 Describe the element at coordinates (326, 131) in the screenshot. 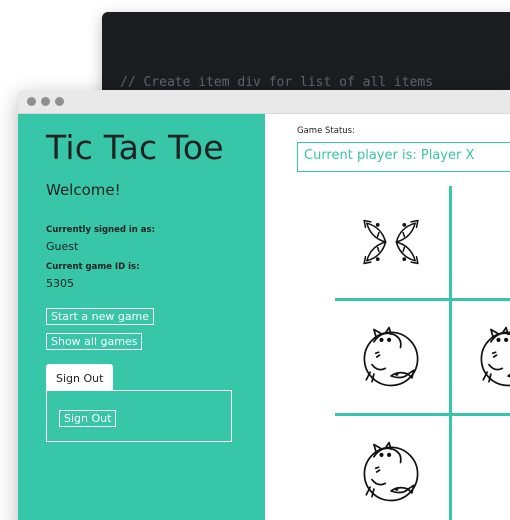

I see `game-status-label: Game Status:` at that location.